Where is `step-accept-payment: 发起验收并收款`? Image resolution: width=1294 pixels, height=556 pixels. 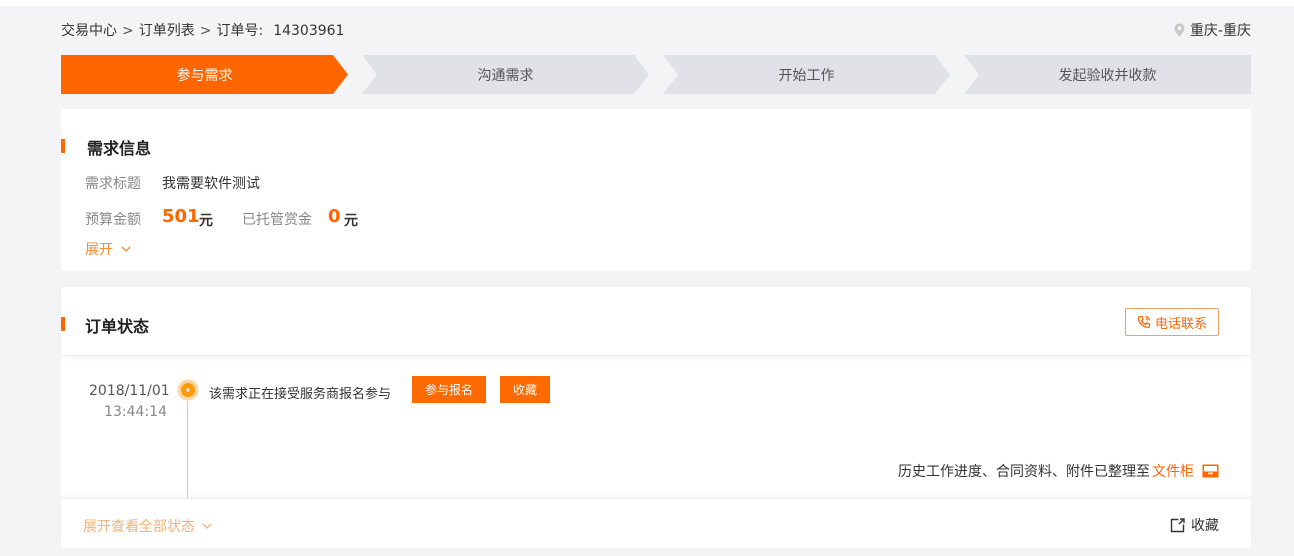
step-accept-payment: 发起验收并收款 is located at coordinates (1107, 74).